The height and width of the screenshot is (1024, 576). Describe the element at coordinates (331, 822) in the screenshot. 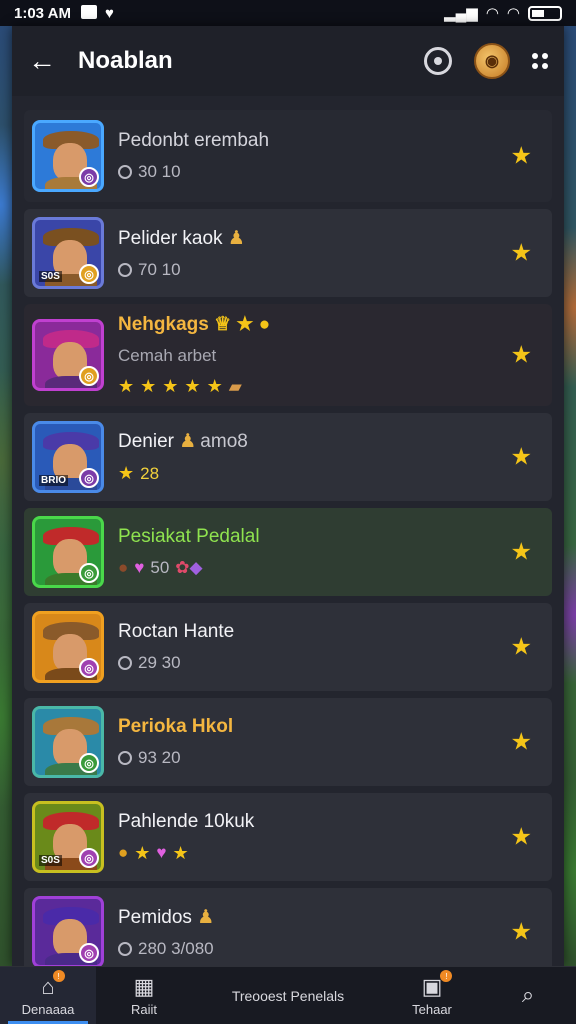

I see `player-name: Pahlende 10kuk` at that location.